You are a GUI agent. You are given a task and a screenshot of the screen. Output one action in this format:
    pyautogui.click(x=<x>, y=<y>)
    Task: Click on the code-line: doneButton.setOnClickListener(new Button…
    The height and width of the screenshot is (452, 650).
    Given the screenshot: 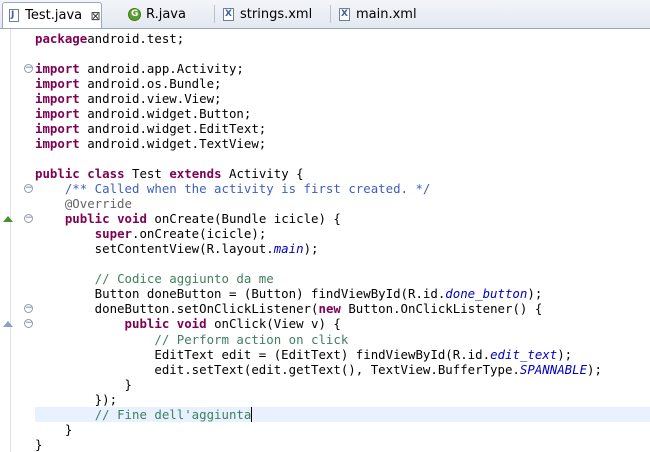 What is the action you would take?
    pyautogui.click(x=289, y=308)
    